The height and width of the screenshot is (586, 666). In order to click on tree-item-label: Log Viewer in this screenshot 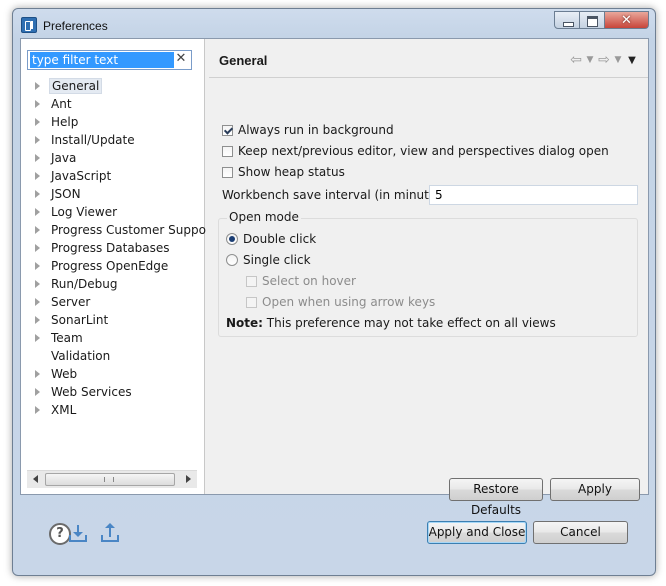, I will do `click(84, 212)`.